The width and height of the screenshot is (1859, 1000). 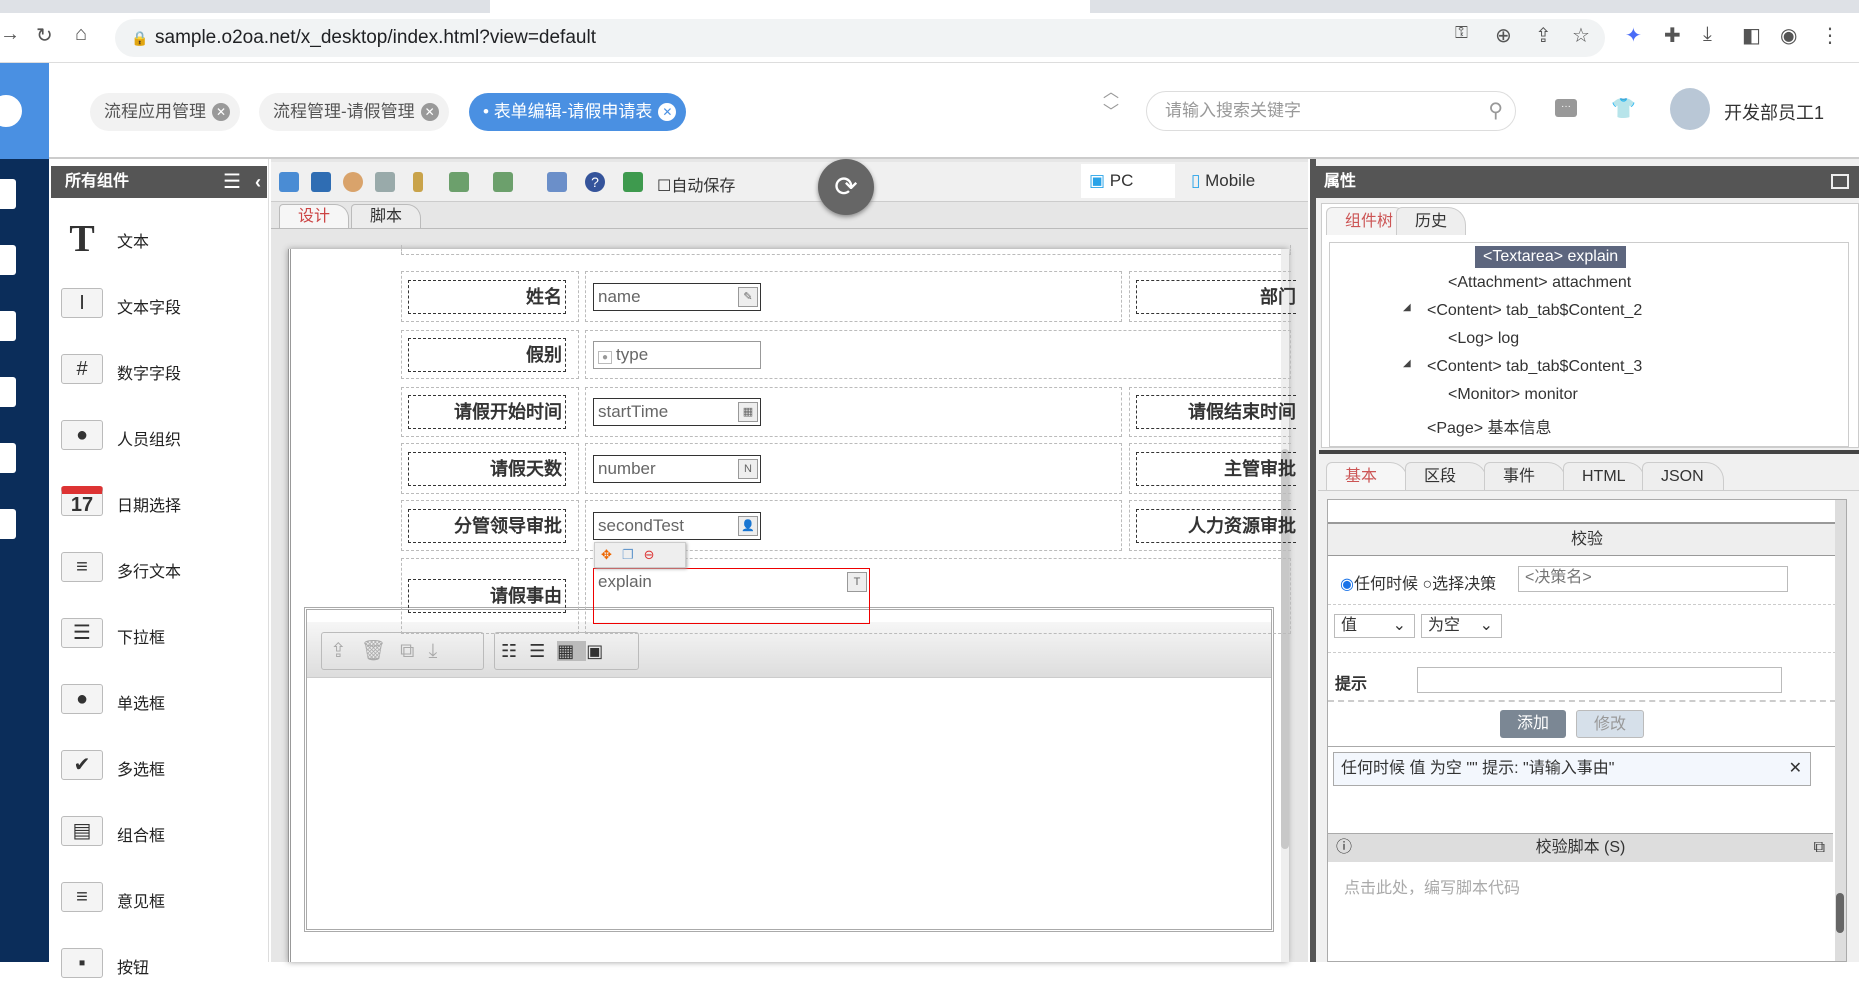 I want to click on puzzle-icon: ✚, so click(x=1672, y=35).